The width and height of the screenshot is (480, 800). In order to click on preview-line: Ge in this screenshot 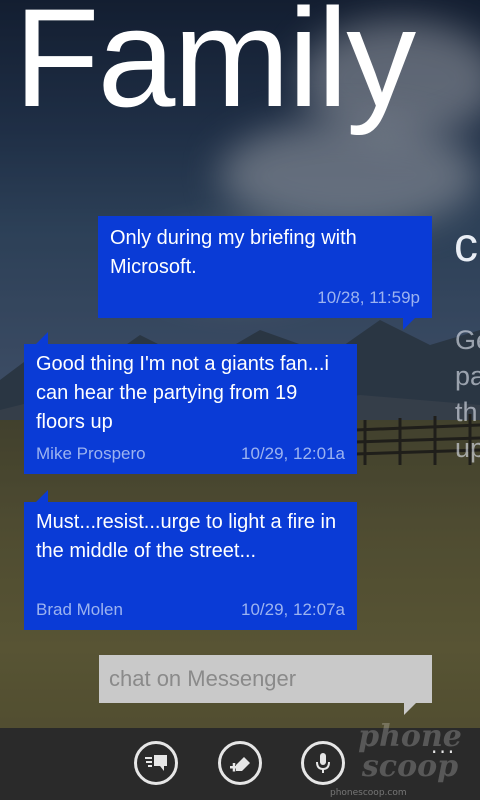, I will do `click(467, 340)`.